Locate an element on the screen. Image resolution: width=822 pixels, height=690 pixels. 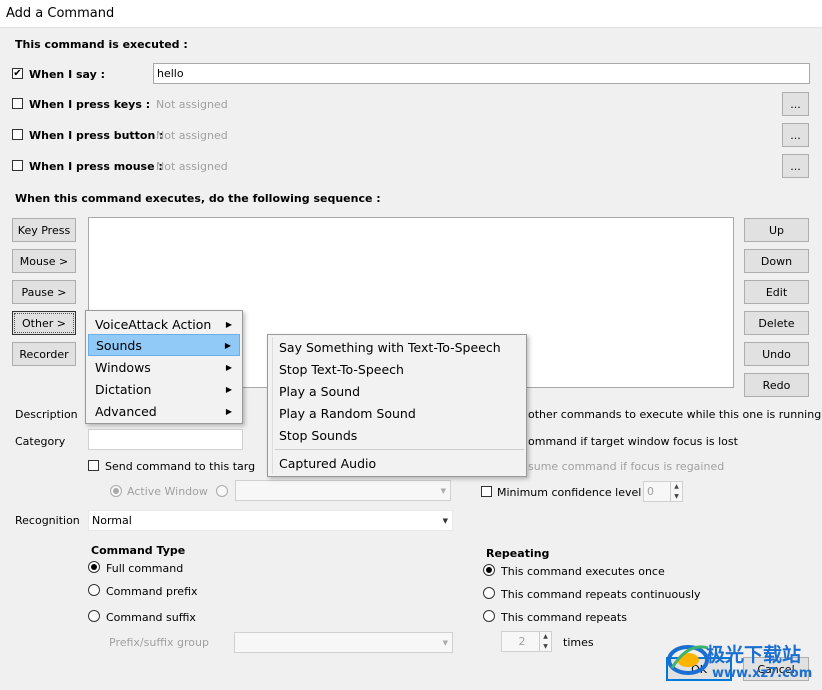
executes-once-label: This command executes once is located at coordinates (583, 571).